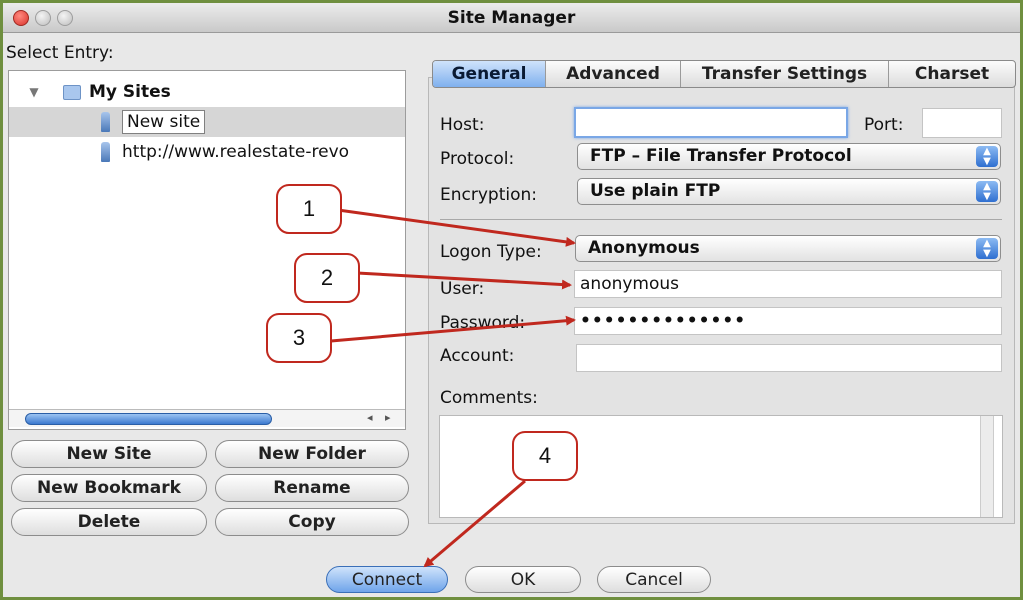 This screenshot has height=600, width=1023. What do you see at coordinates (952, 74) in the screenshot?
I see `tab-charset: Charset` at bounding box center [952, 74].